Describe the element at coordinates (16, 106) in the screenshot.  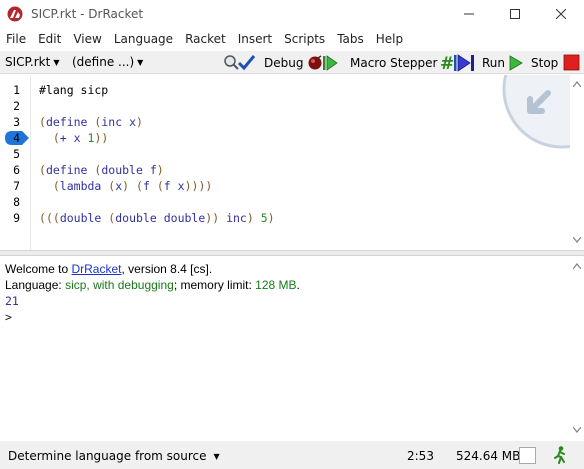
I see `line-number: 2` at that location.